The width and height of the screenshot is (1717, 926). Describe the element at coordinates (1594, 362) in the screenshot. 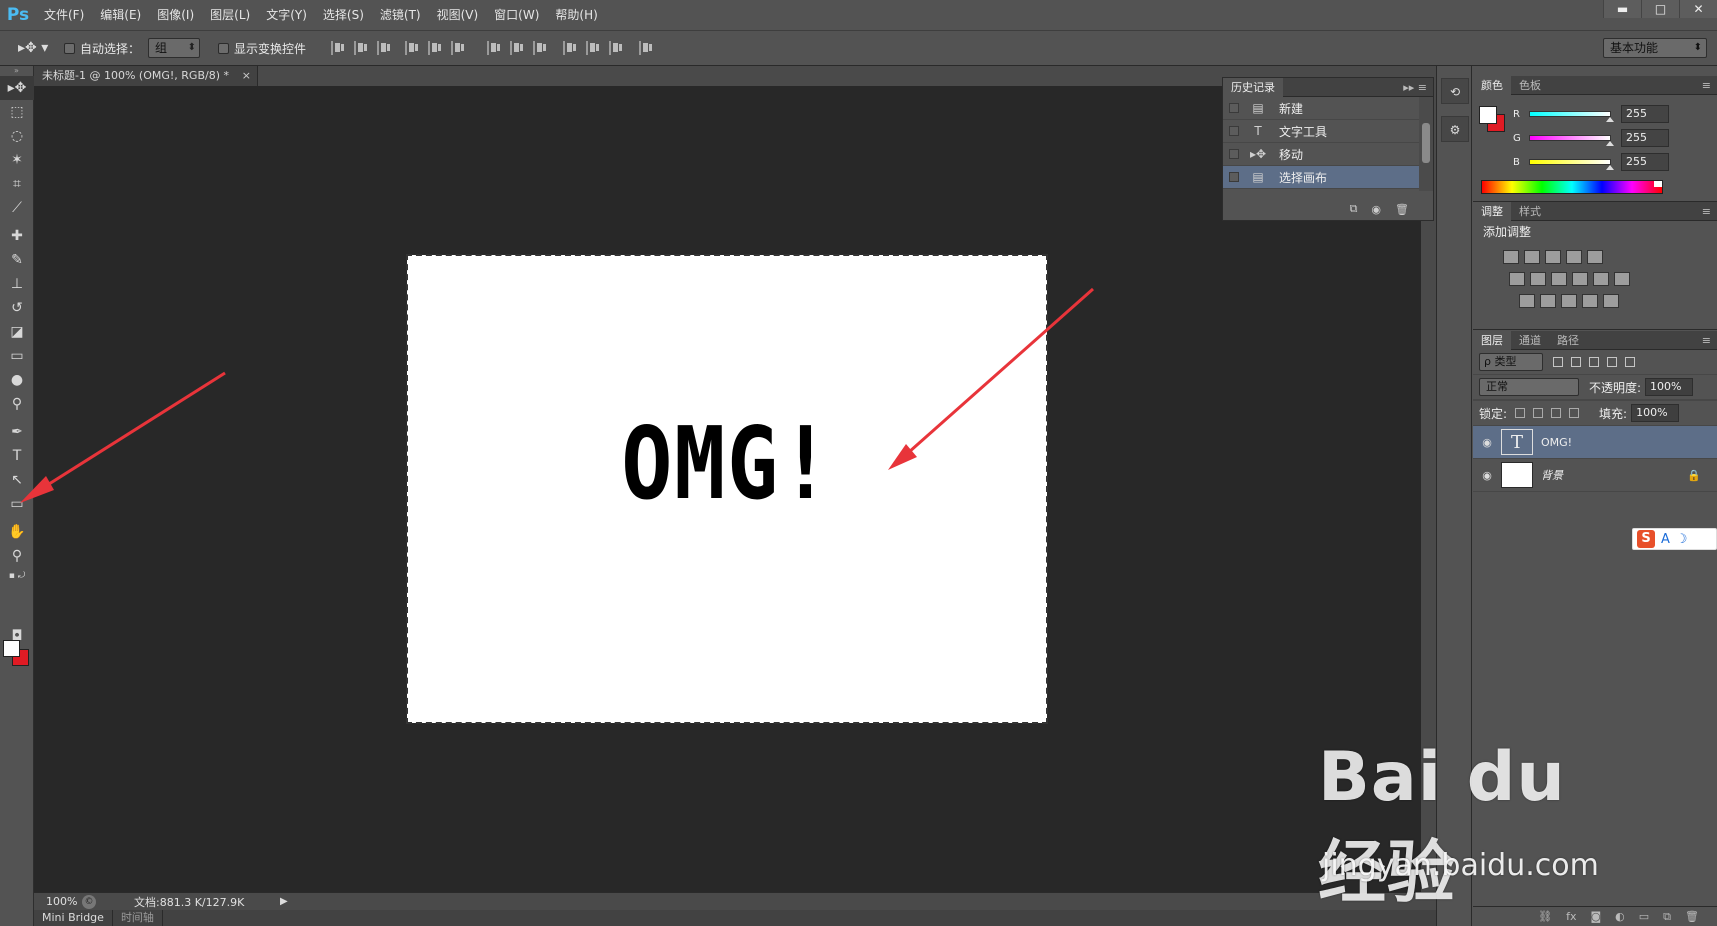

I see `type-filter-icon` at that location.